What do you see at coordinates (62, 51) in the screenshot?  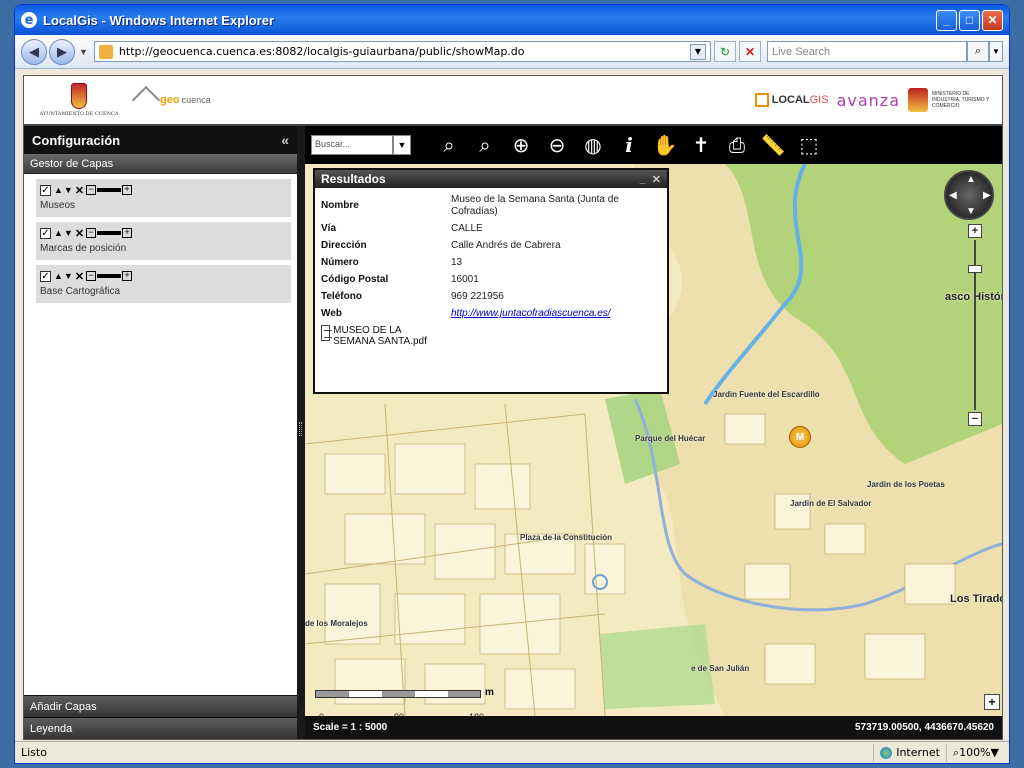 I see `forward-button: ▶` at bounding box center [62, 51].